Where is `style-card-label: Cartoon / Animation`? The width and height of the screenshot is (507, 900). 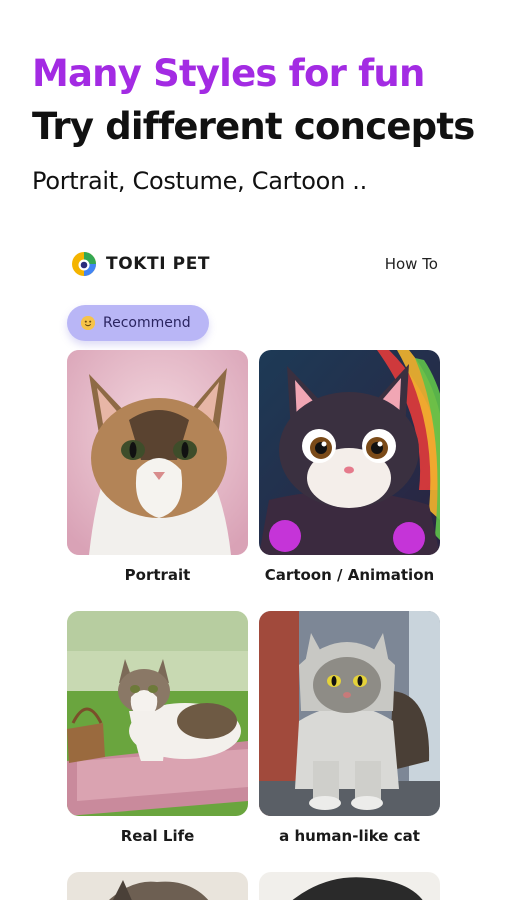 style-card-label: Cartoon / Animation is located at coordinates (349, 575).